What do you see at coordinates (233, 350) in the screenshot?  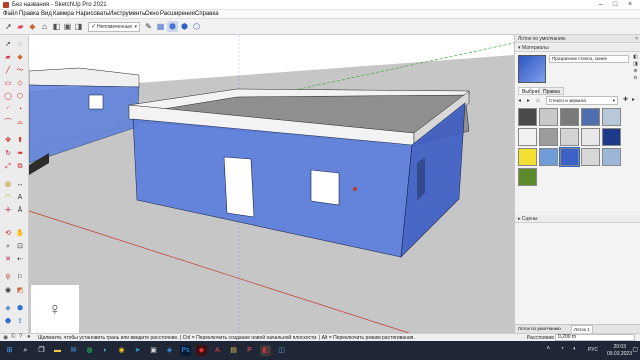 I see `files-icon: ▤` at bounding box center [233, 350].